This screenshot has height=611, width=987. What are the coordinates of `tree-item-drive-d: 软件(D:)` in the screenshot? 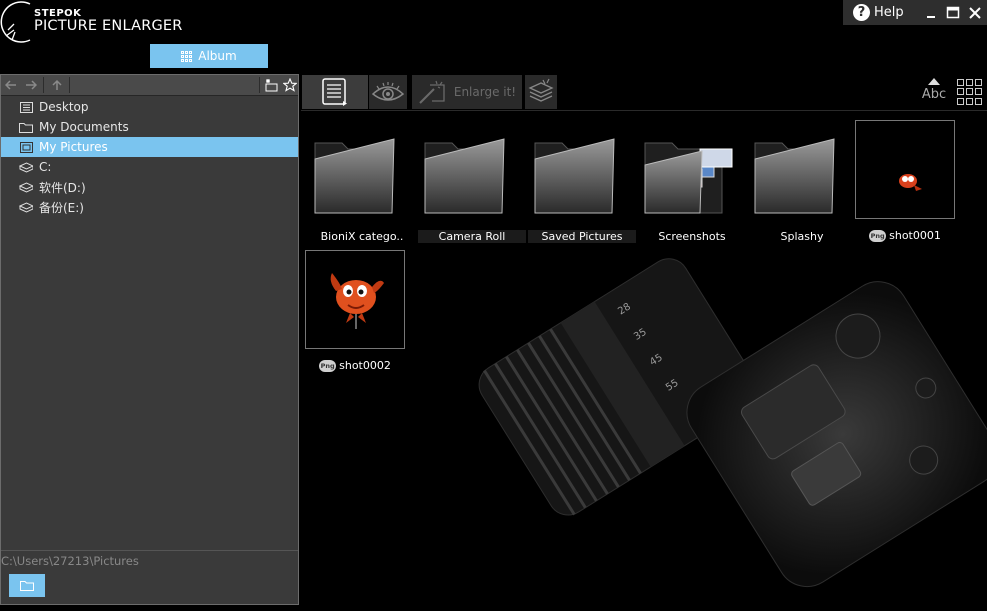 It's located at (149, 187).